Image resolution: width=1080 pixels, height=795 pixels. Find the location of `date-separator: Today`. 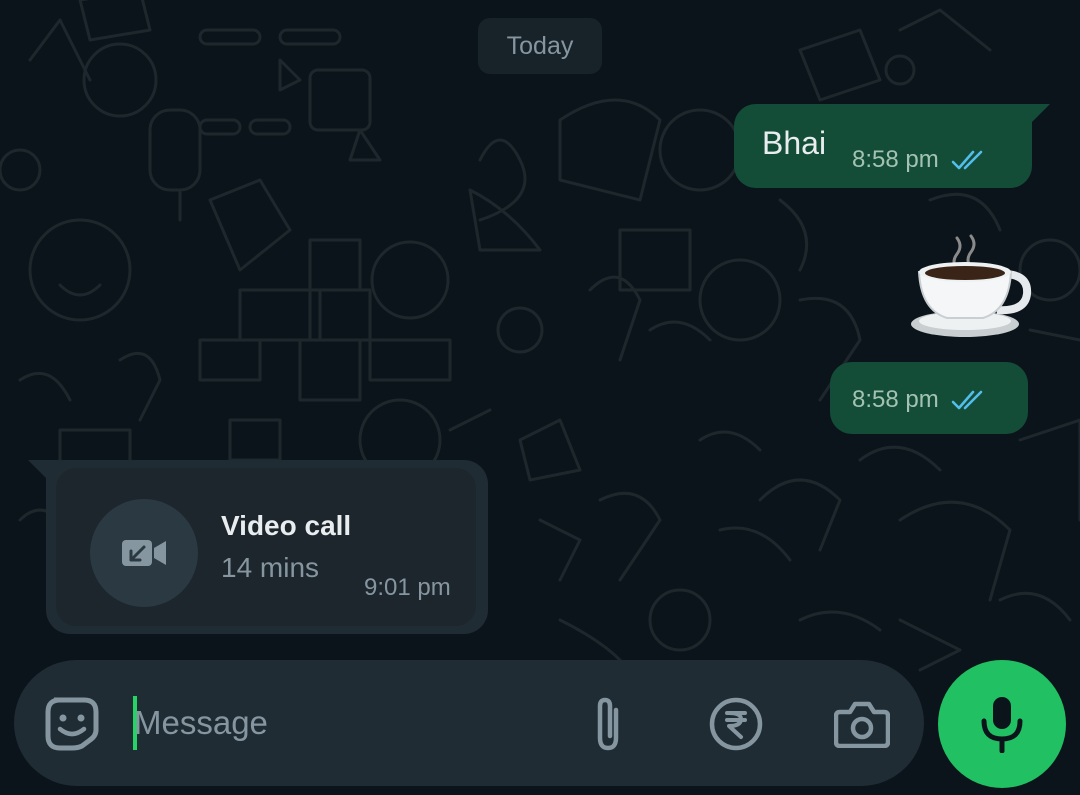

date-separator: Today is located at coordinates (540, 46).